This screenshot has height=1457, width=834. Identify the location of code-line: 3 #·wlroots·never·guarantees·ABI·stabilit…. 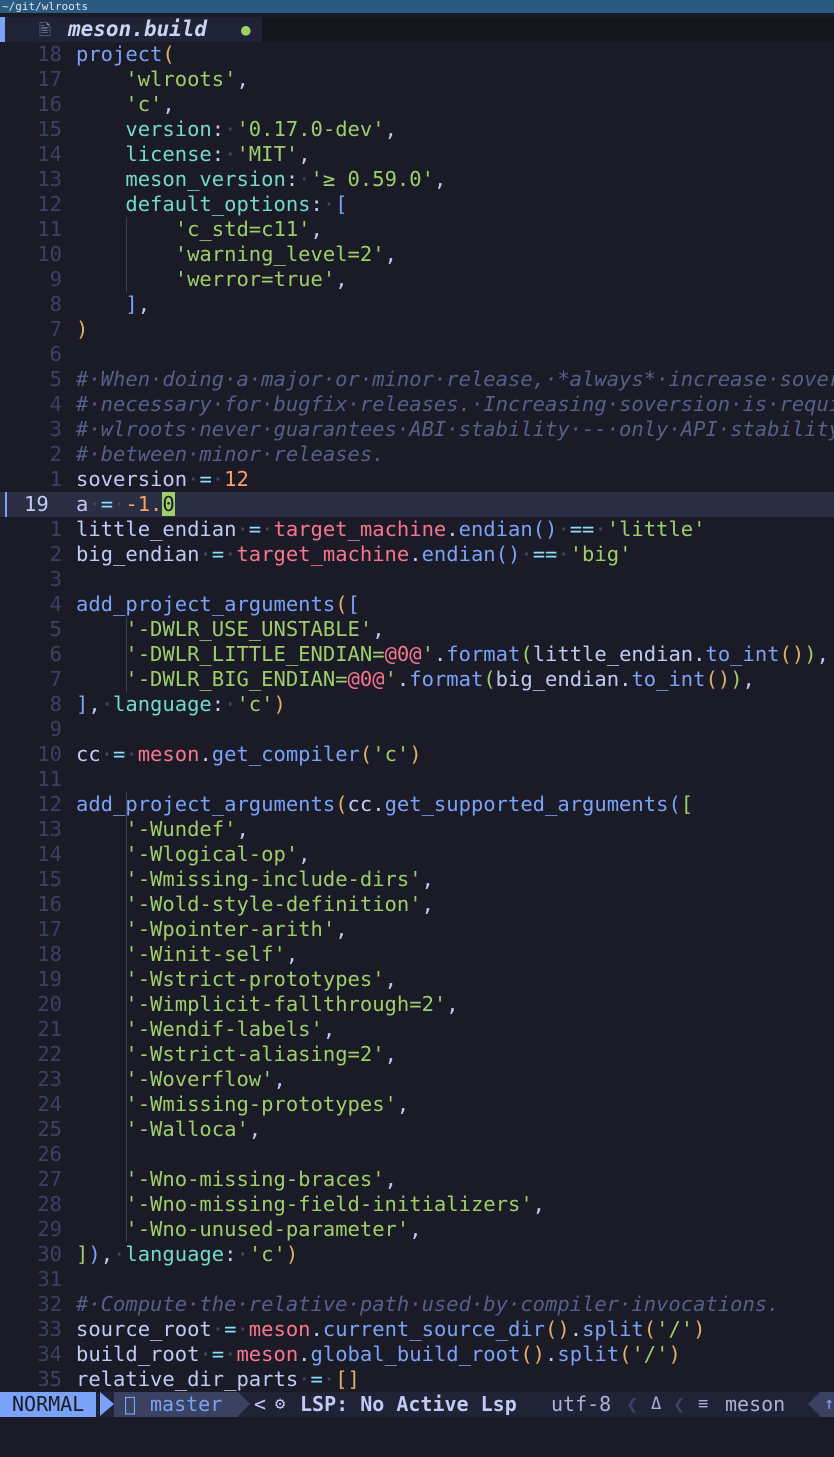
(417, 429).